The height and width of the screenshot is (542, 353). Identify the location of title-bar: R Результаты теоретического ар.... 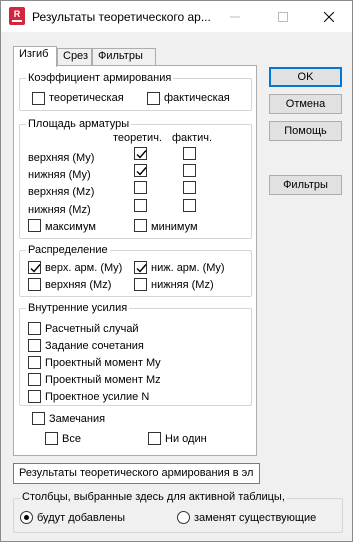
(176, 16).